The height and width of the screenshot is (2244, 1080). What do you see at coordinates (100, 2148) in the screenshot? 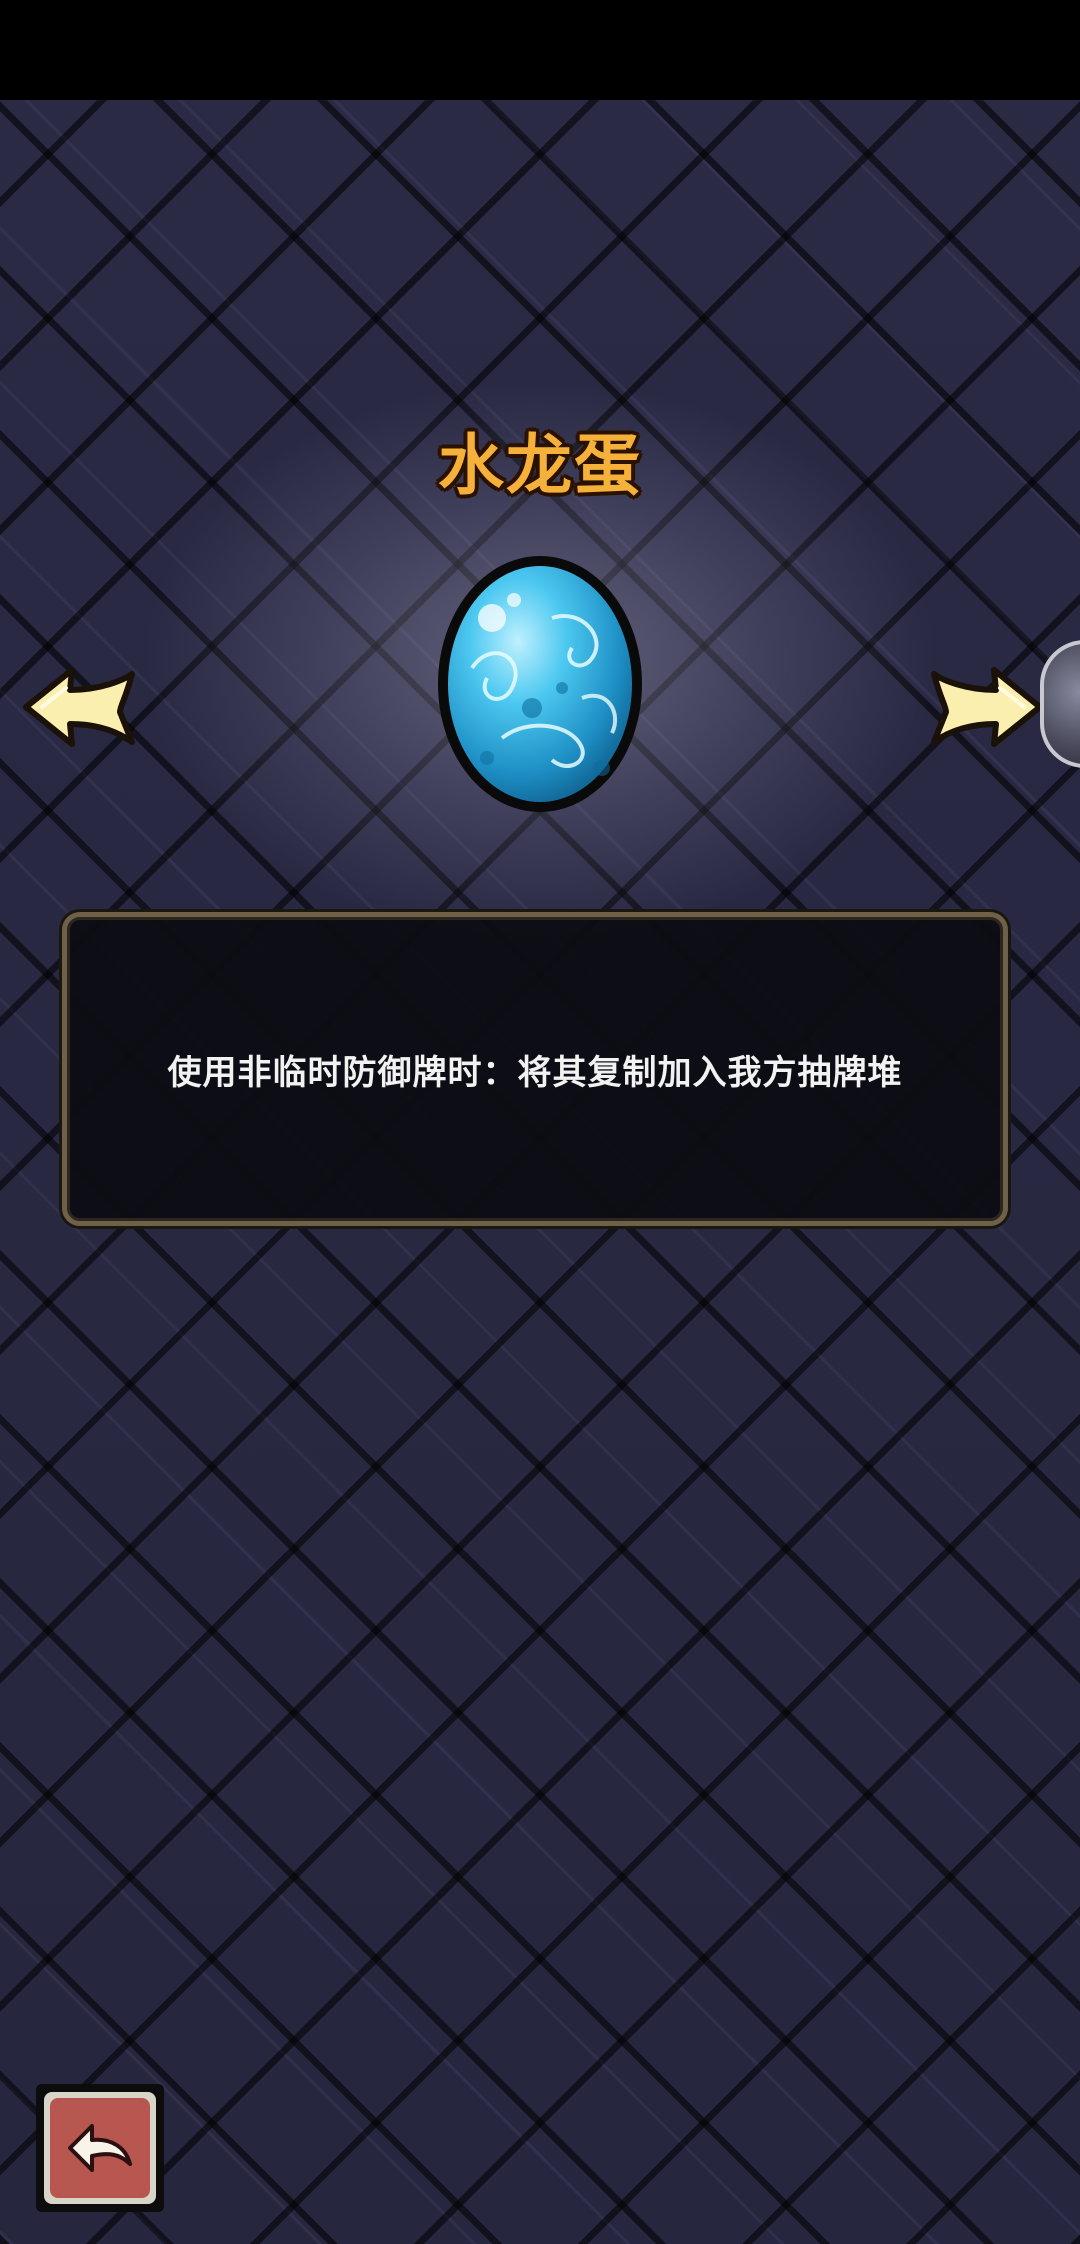
I see `back-button` at bounding box center [100, 2148].